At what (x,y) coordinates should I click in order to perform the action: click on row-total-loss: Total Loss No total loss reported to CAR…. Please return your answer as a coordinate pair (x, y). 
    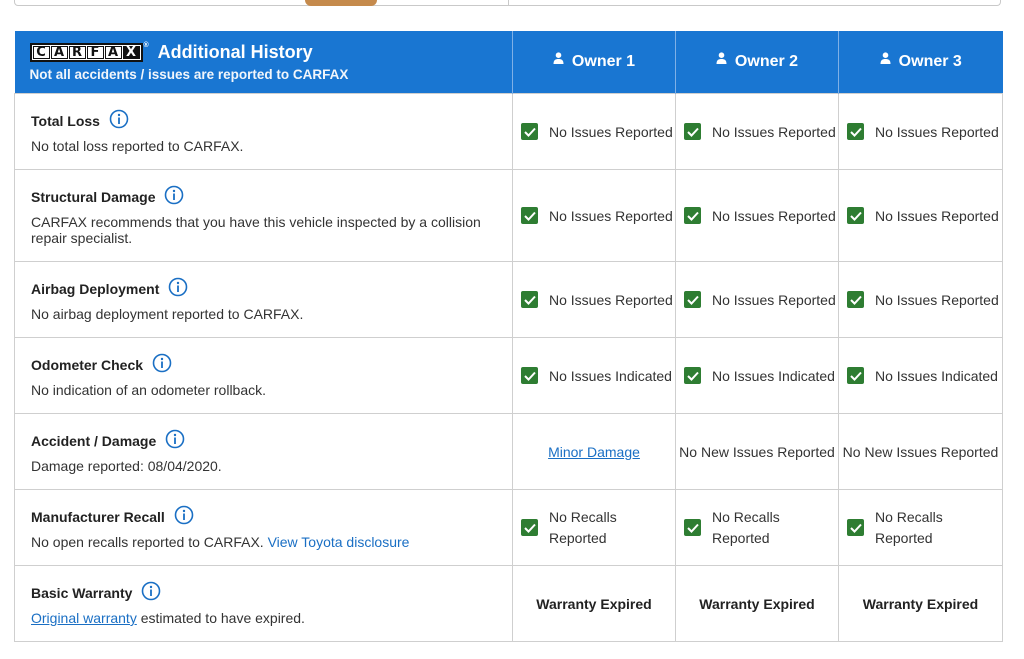
    Looking at the image, I should click on (508, 131).